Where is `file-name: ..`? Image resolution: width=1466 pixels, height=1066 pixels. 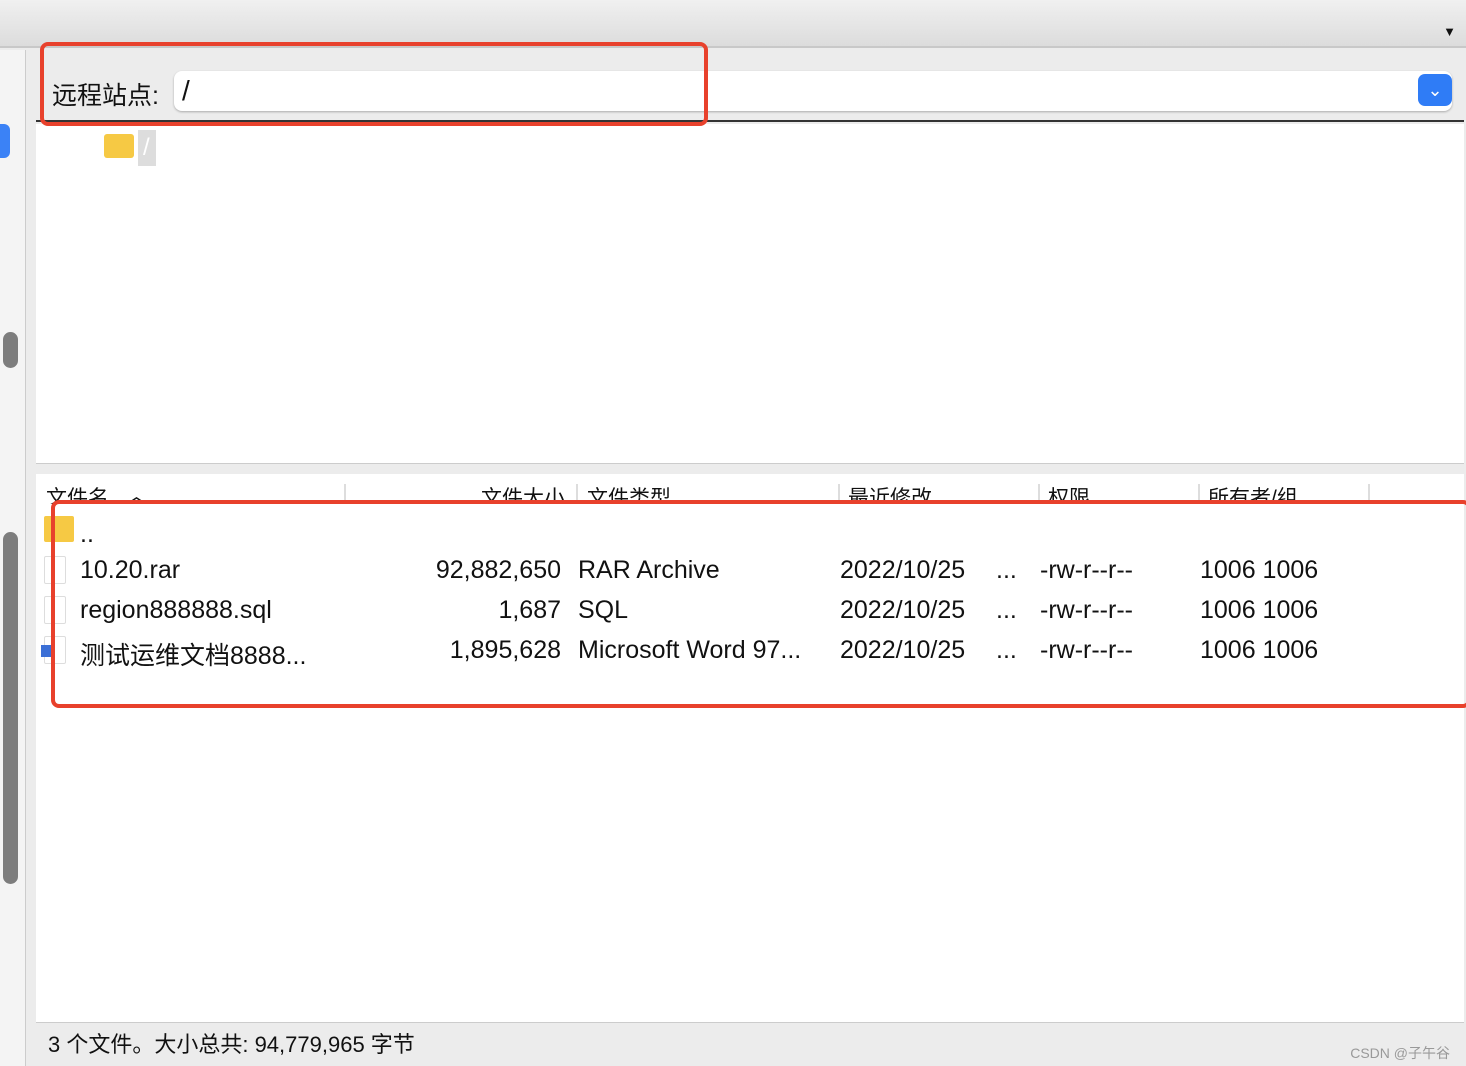
file-name: .. is located at coordinates (87, 534).